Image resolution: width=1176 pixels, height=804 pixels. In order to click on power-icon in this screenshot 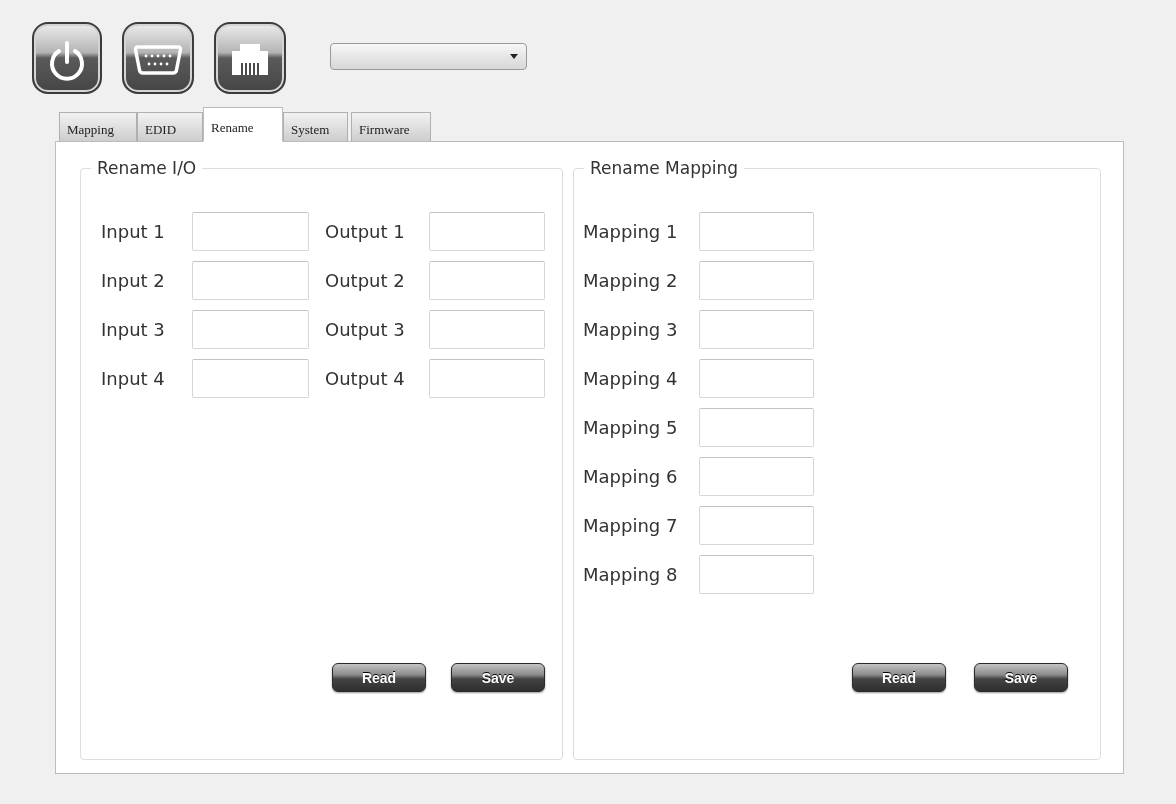, I will do `click(67, 62)`.